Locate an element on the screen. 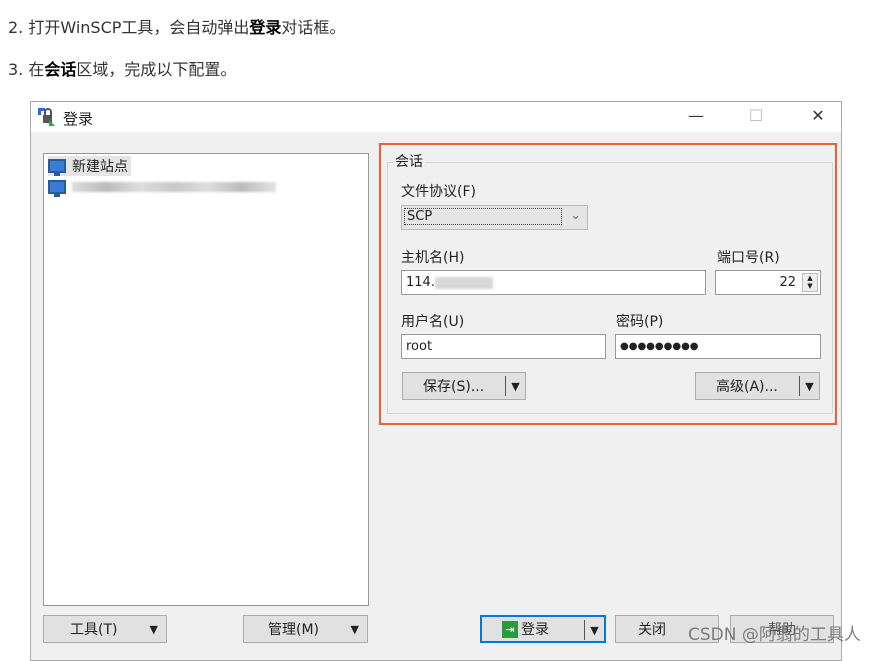  username-input: root is located at coordinates (503, 346).